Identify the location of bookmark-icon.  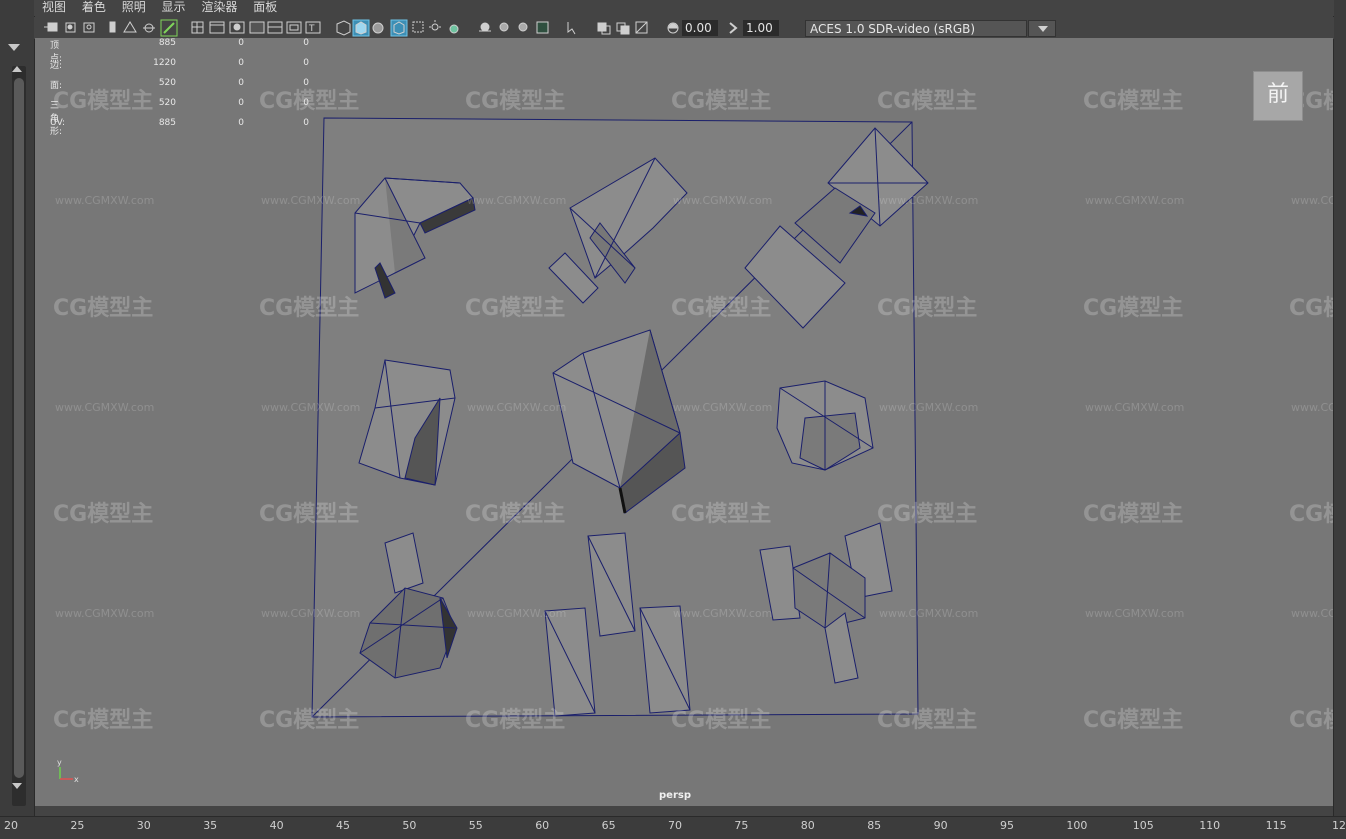
(112, 27).